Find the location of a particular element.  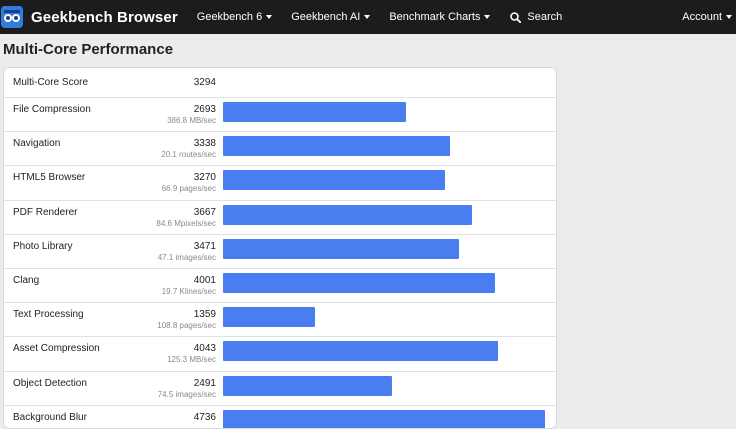

nav-label: Geekbench 6 is located at coordinates (229, 17).